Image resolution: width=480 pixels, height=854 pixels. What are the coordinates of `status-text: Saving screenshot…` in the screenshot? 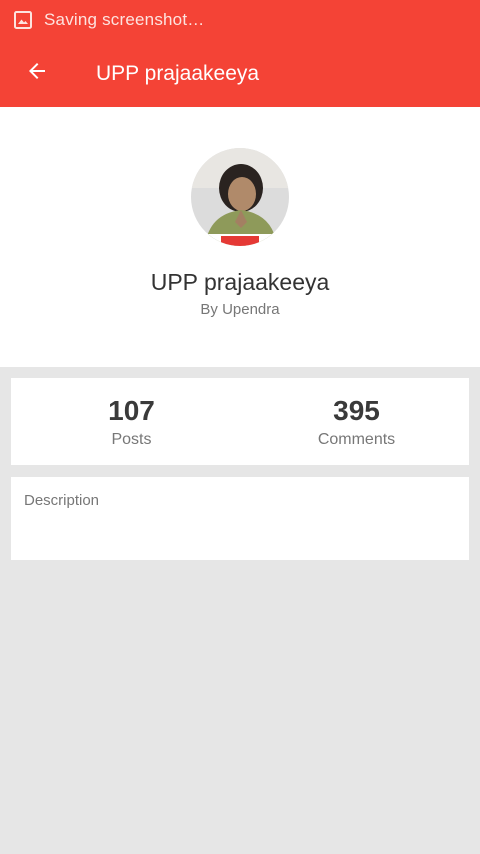 It's located at (124, 19).